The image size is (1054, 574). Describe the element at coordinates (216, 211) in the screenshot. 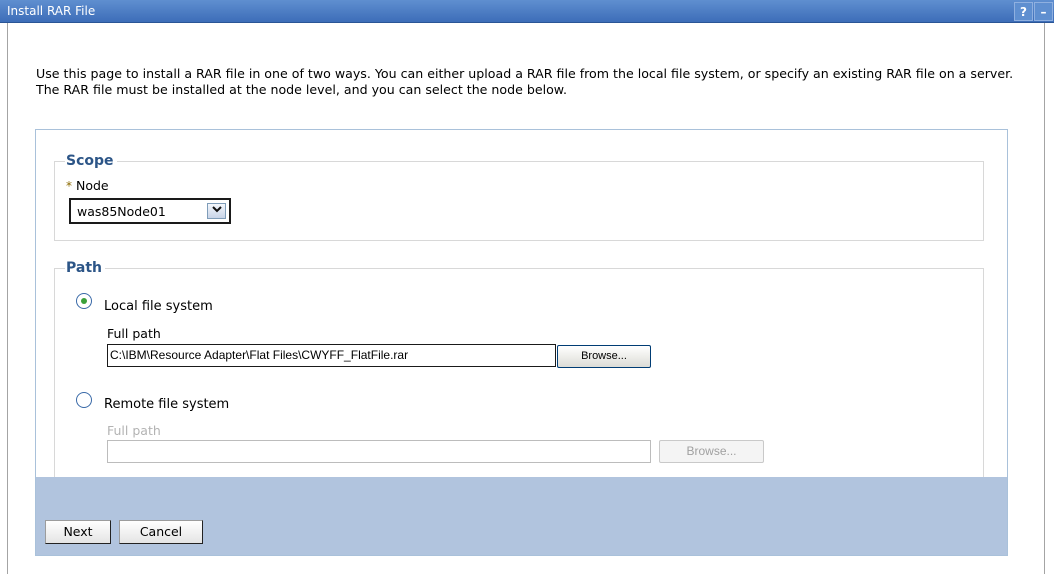

I see `chevron-down-icon` at that location.